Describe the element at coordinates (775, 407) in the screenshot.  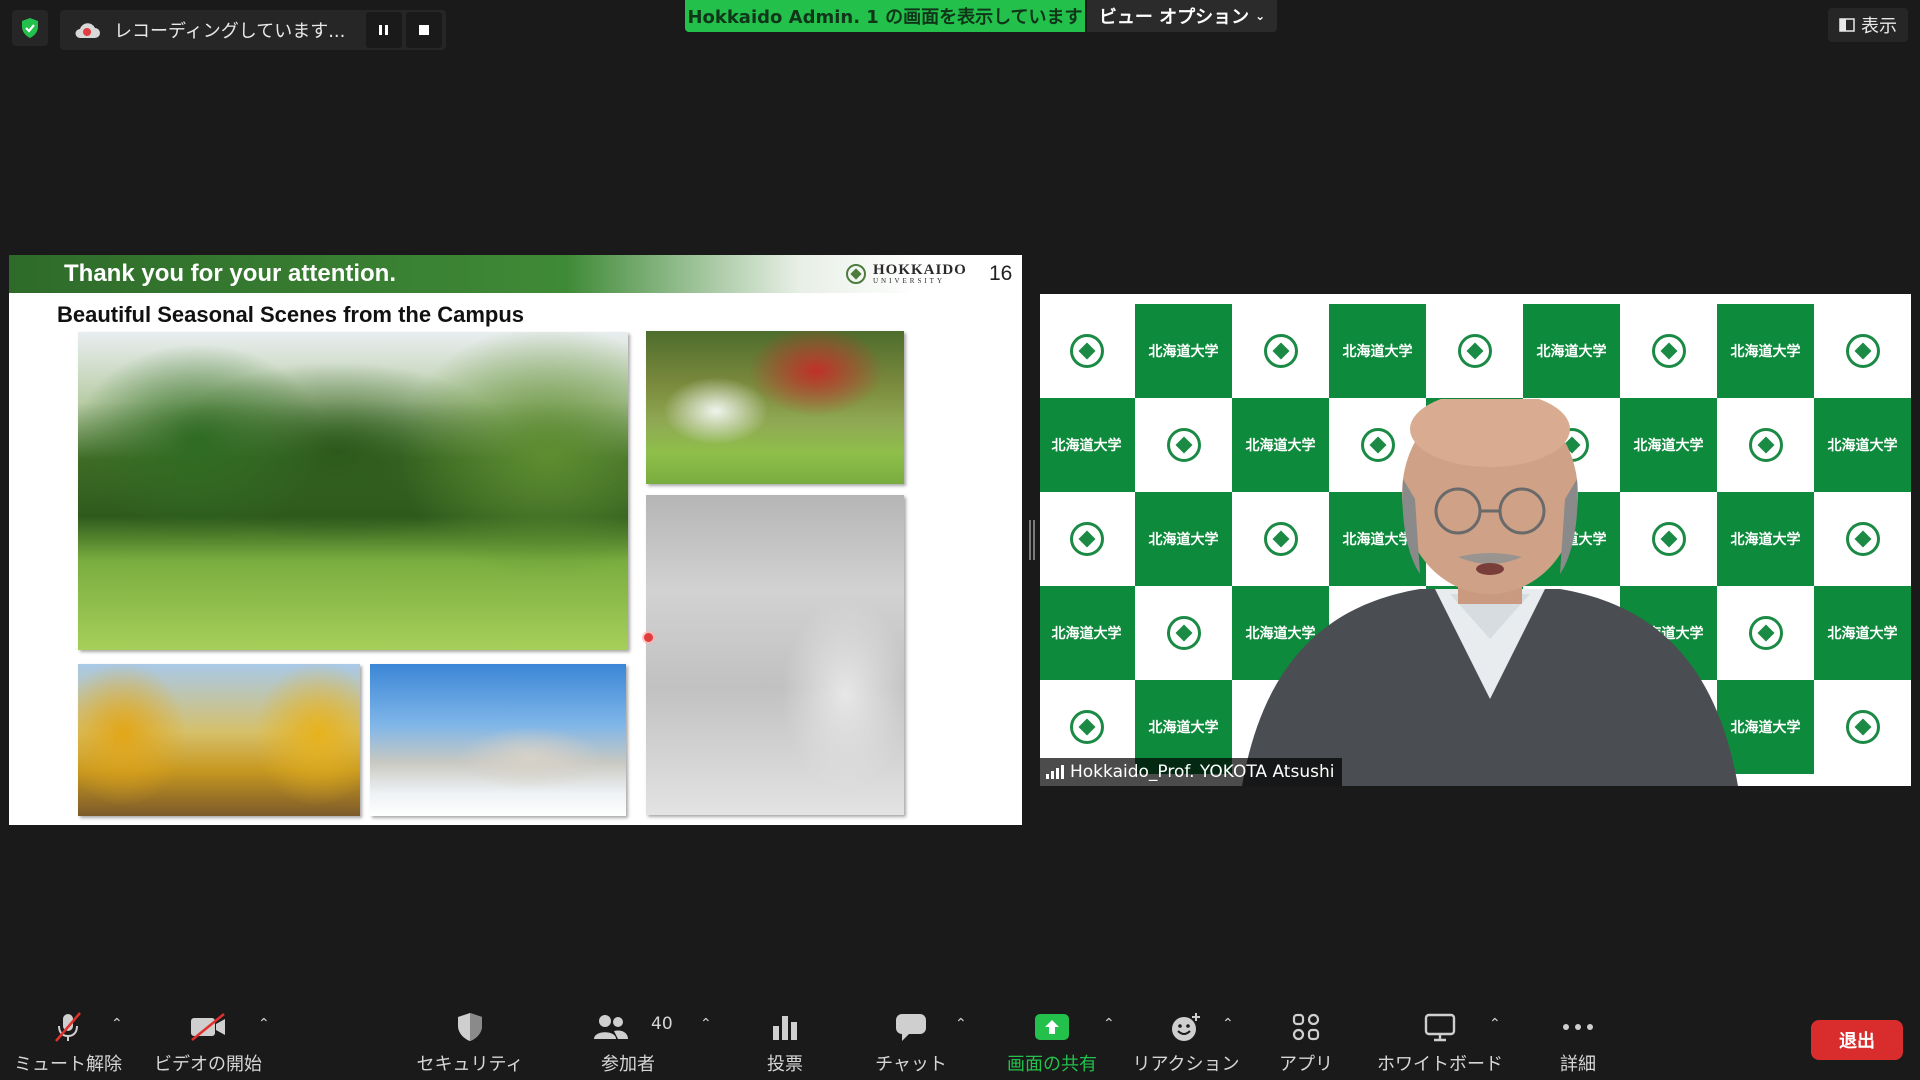
I see `autumn-garden-photo` at that location.